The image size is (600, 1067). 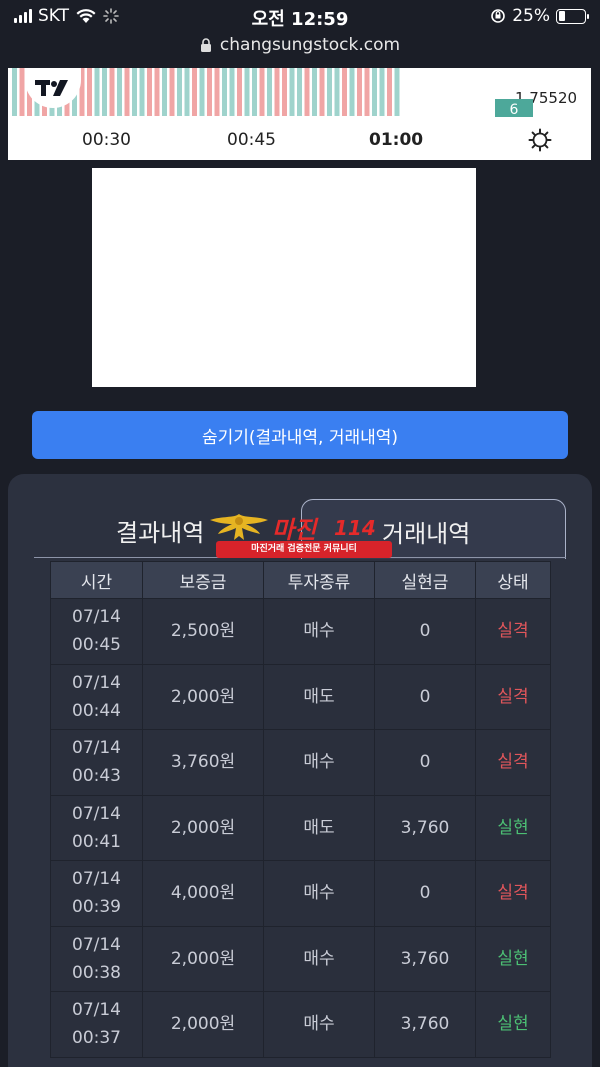 What do you see at coordinates (51, 88) in the screenshot?
I see `tradingview-icon` at bounding box center [51, 88].